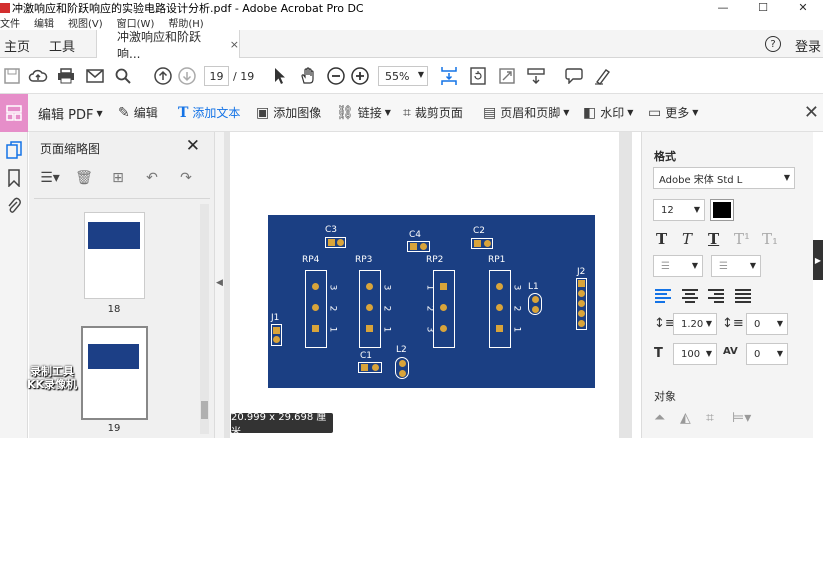 This screenshot has width=823, height=570. I want to click on align-center-icon, so click(690, 296).